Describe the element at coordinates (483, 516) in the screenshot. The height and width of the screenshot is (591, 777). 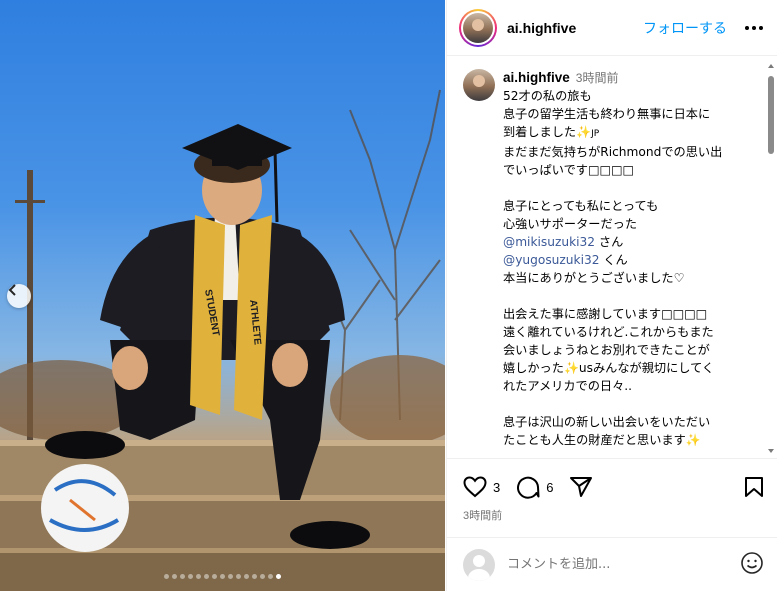
I see `post-timestamp: 3時間前` at that location.